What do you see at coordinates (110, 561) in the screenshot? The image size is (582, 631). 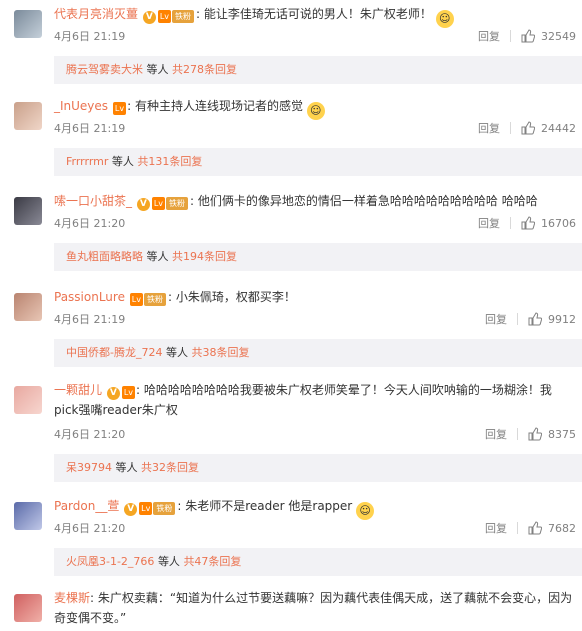 I see `reply-user-link: 火凤凰3-1-2_766` at bounding box center [110, 561].